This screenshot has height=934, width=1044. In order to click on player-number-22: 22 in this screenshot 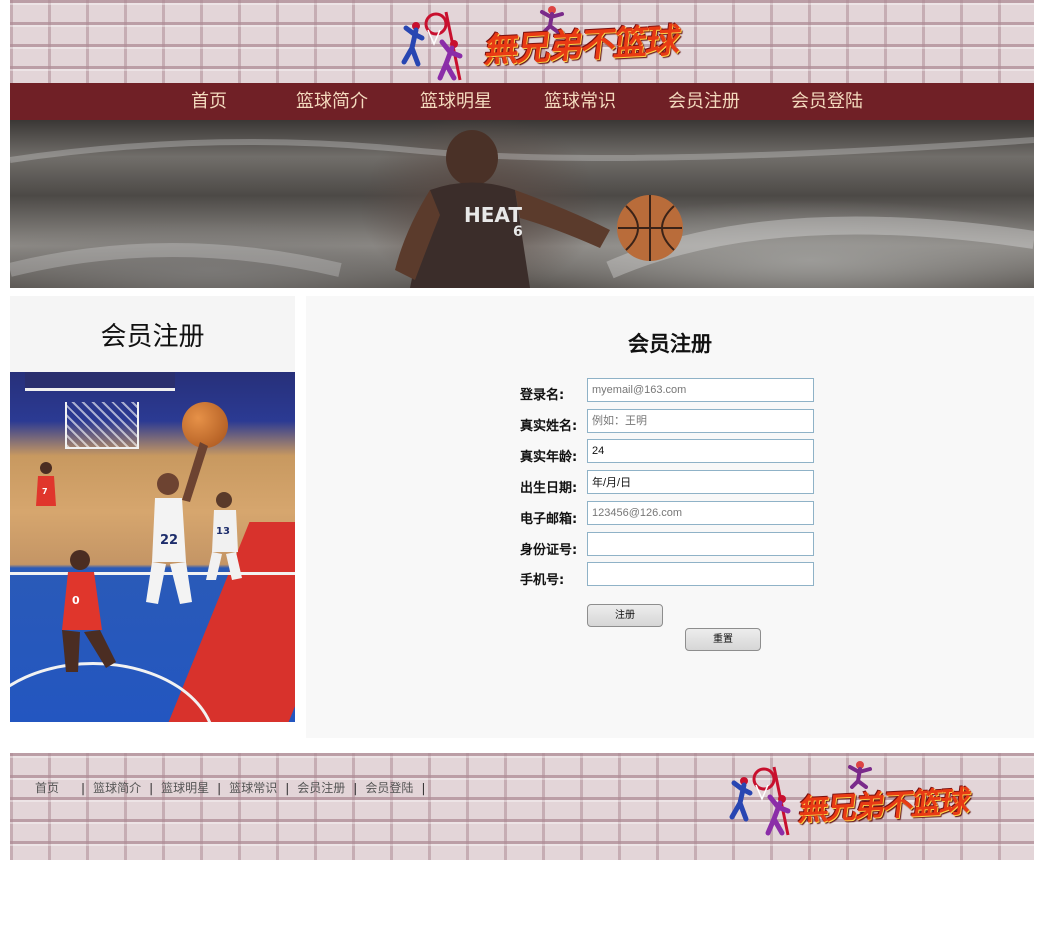, I will do `click(169, 540)`.